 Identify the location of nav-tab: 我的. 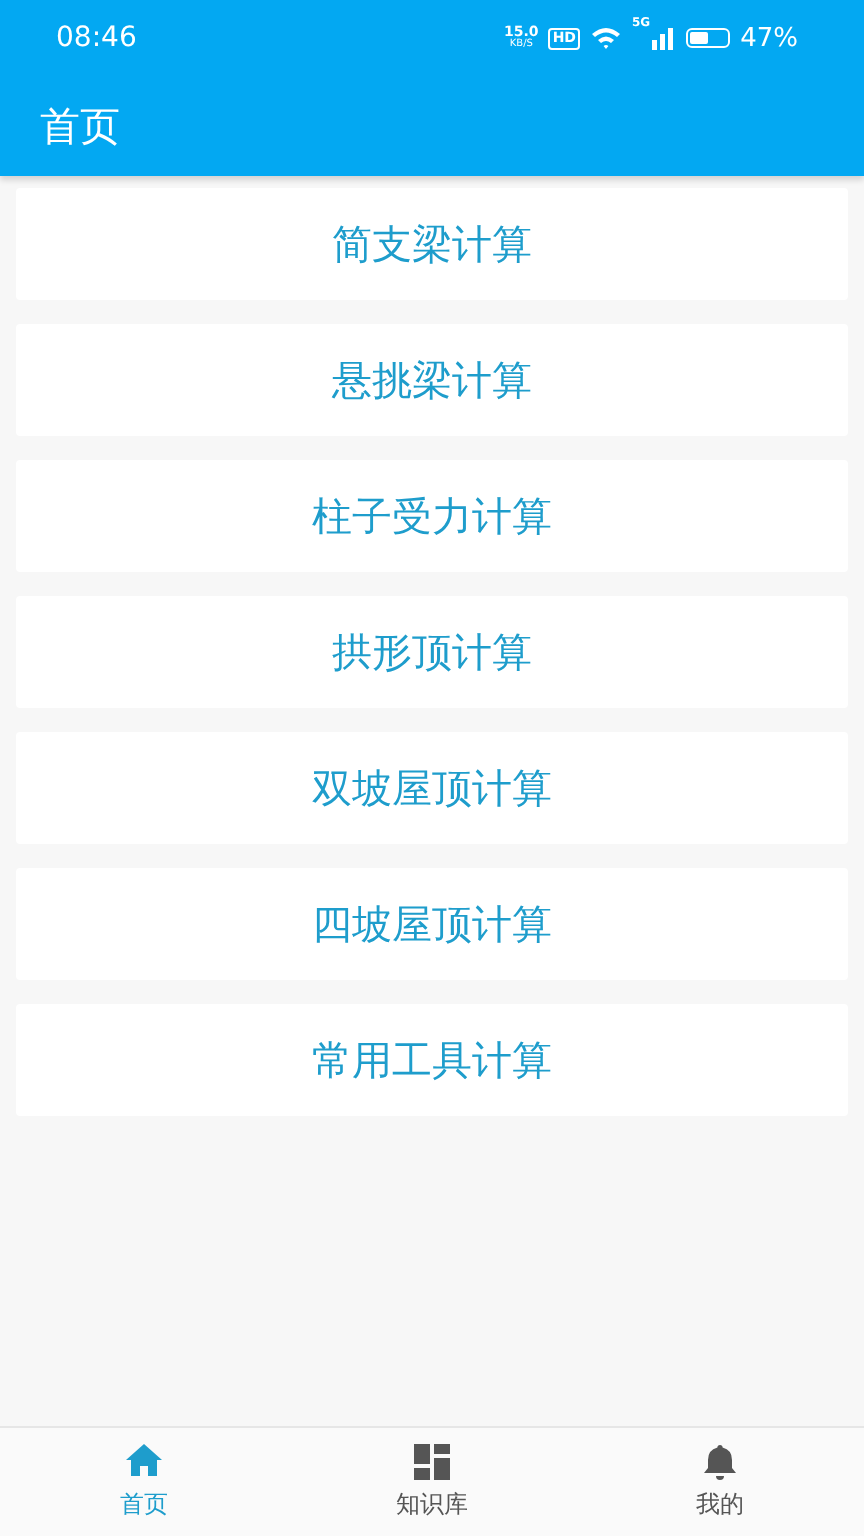
(720, 1482).